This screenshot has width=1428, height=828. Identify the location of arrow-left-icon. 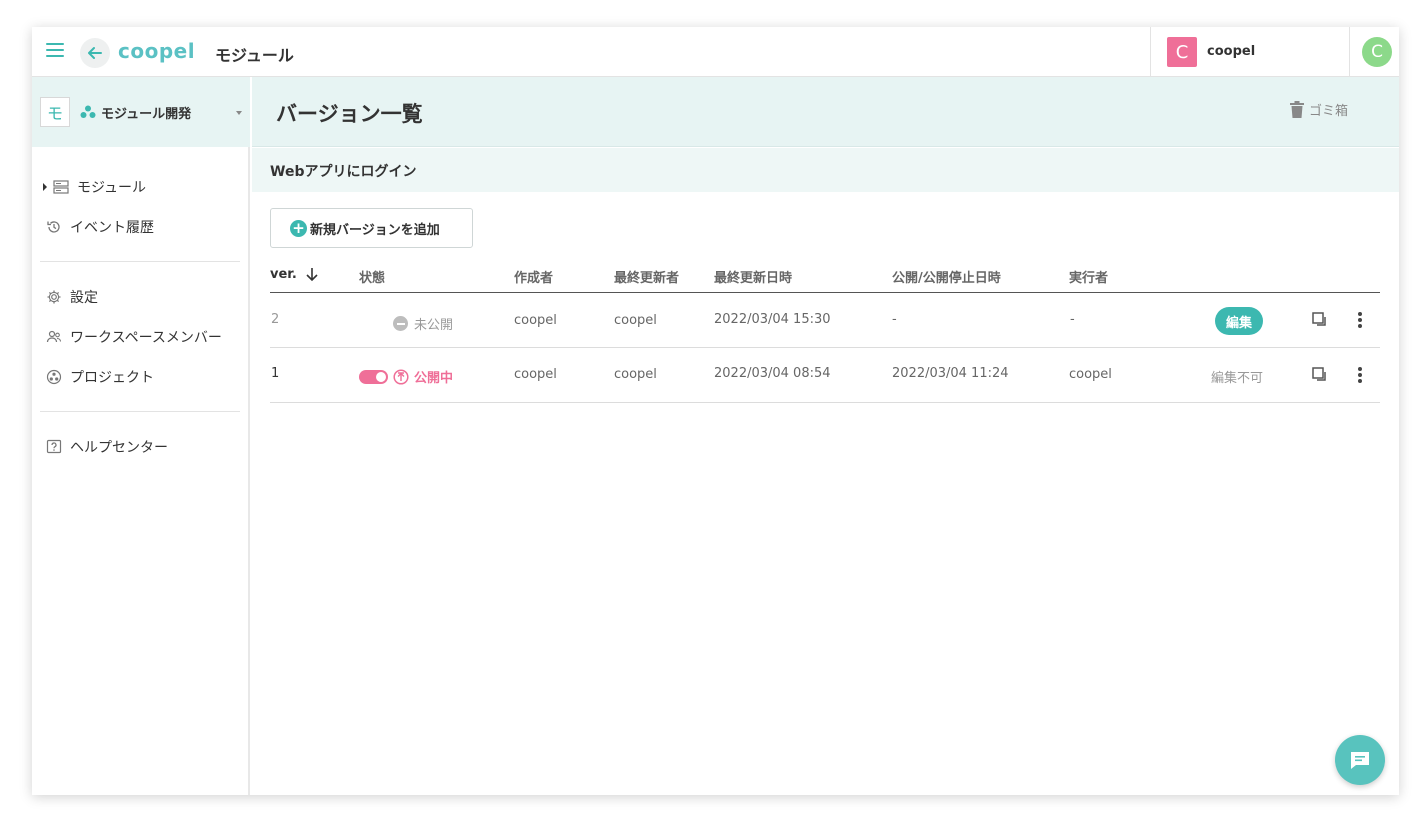
(95, 53).